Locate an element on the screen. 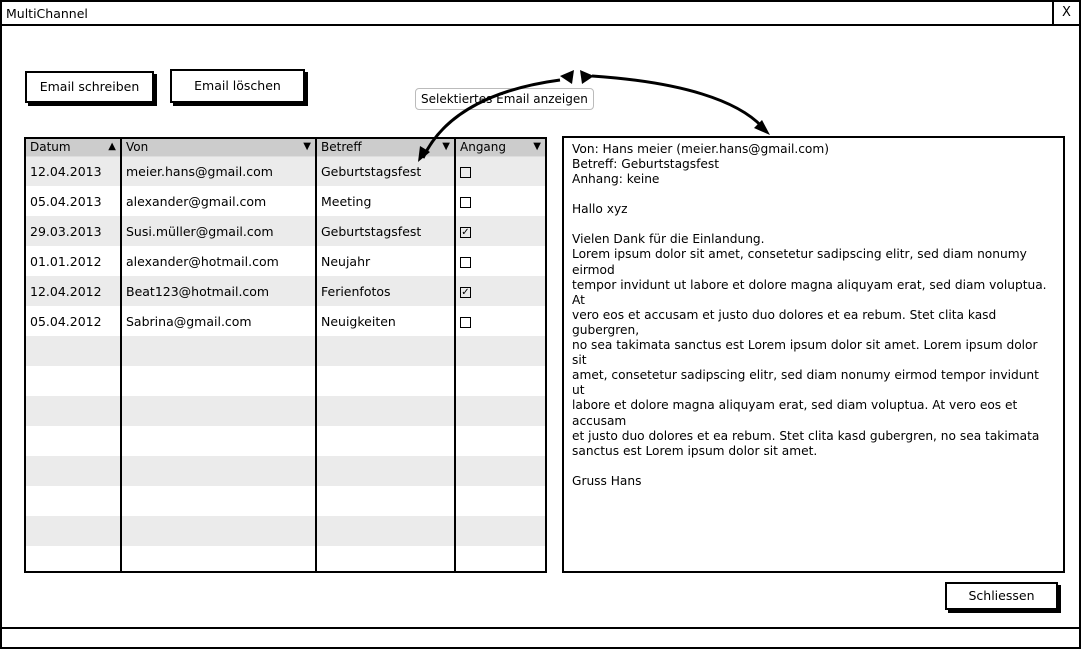 This screenshot has height=649, width=1081. detail-body-line: sanctus est Lorem ipsum dolor sit amet. is located at coordinates (695, 450).